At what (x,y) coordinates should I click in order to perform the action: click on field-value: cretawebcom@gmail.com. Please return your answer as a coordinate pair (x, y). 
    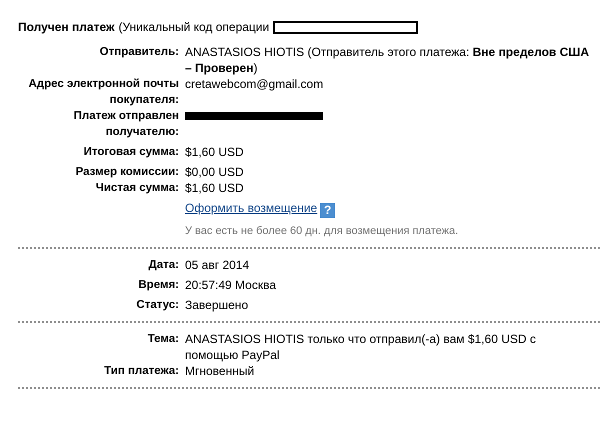
    Looking at the image, I should click on (254, 84).